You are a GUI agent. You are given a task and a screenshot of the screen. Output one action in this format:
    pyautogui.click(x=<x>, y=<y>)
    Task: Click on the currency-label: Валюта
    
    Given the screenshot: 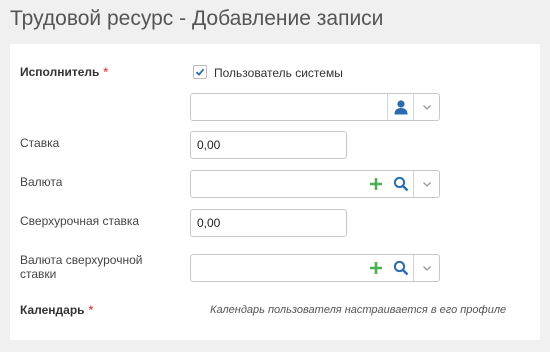 What is the action you would take?
    pyautogui.click(x=41, y=182)
    